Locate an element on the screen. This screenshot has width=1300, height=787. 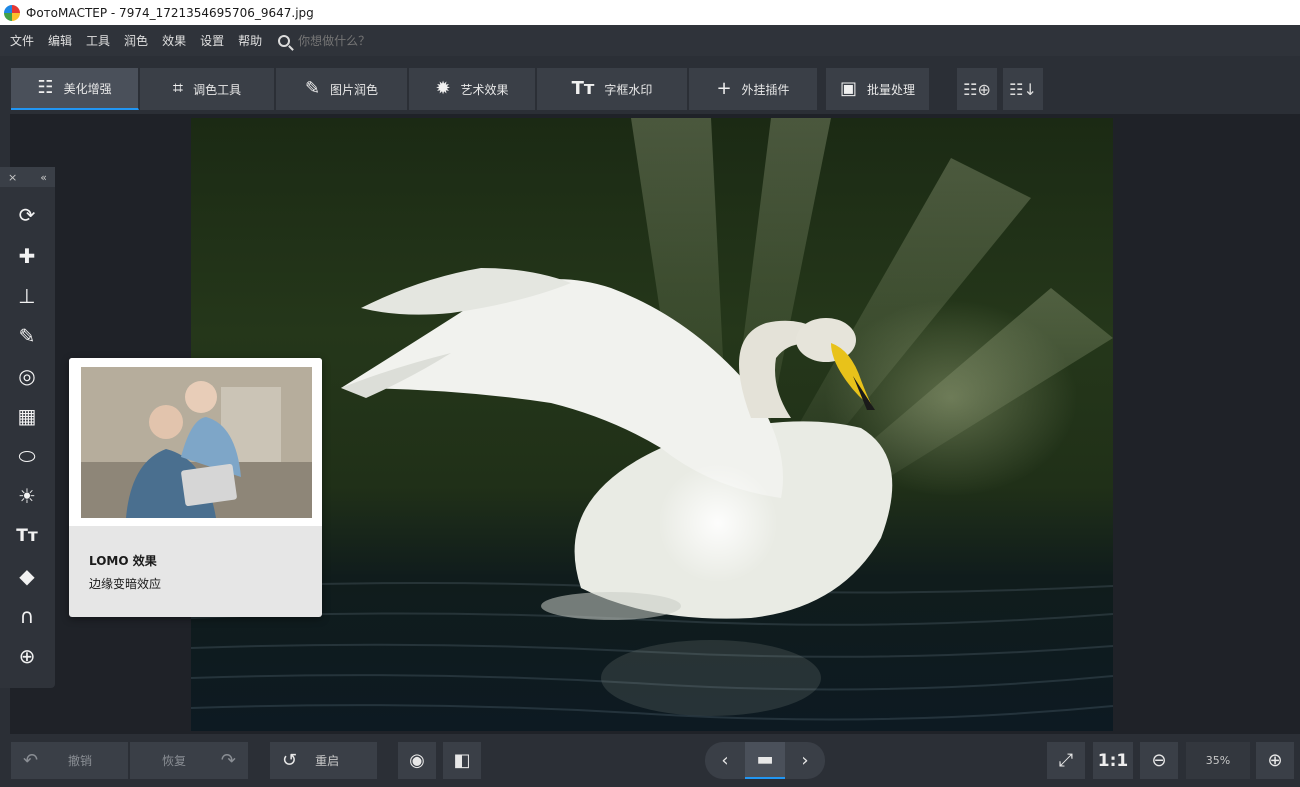
tab-enhance: ☷ 美化增强 is located at coordinates (75, 89).